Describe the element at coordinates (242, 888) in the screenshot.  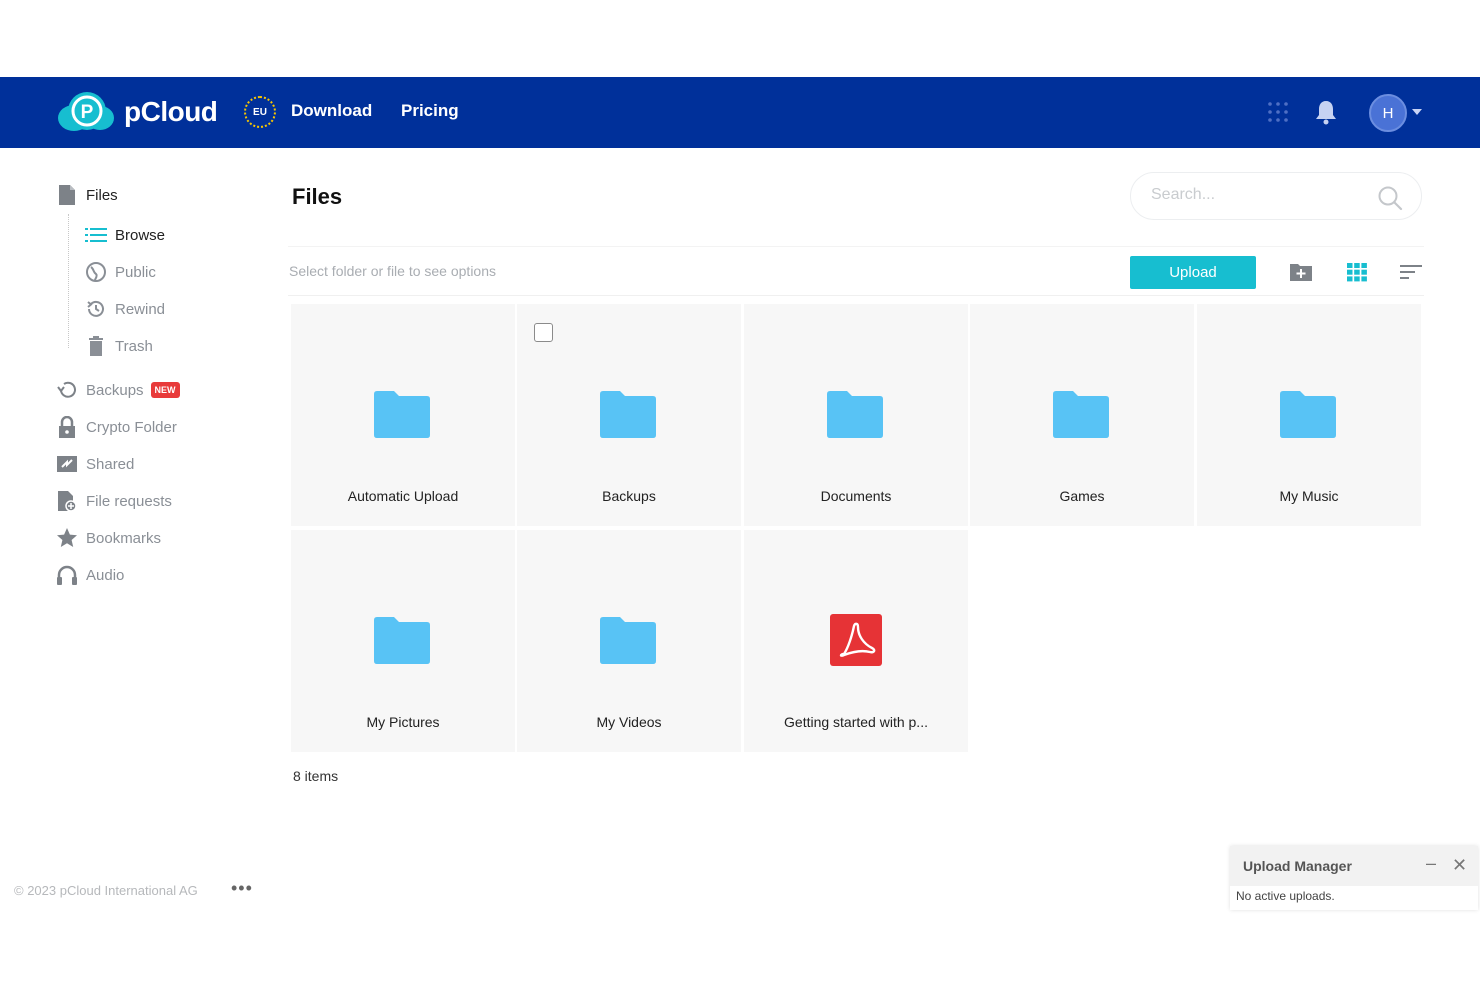
I see `more-options-button: •••` at that location.